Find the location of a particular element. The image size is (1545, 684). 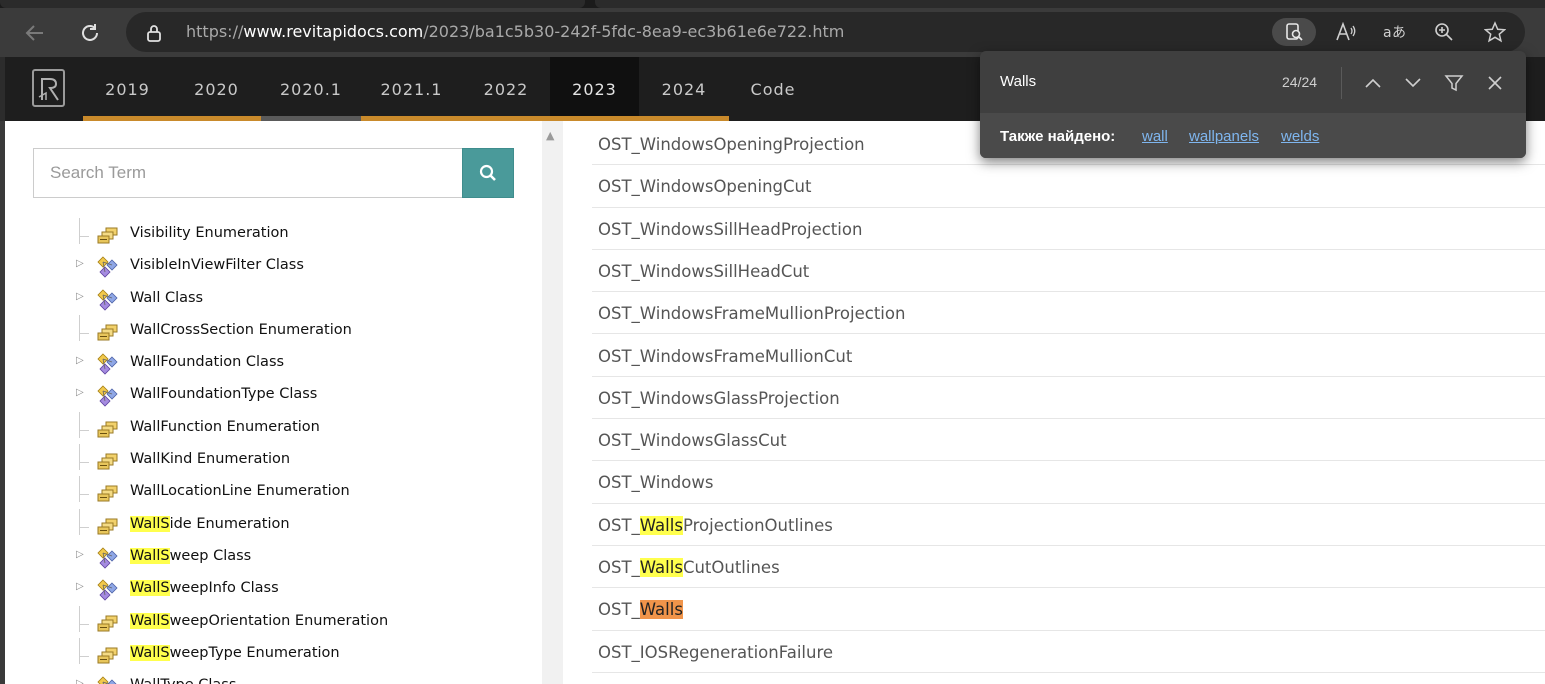

find-previous-button is located at coordinates (1373, 83).